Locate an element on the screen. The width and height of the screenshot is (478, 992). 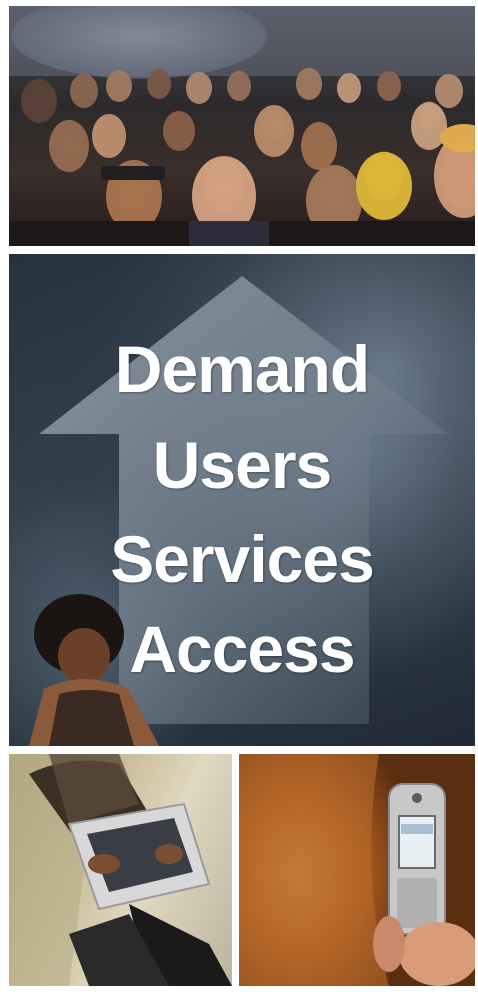
phone-illustration is located at coordinates (357, 870).